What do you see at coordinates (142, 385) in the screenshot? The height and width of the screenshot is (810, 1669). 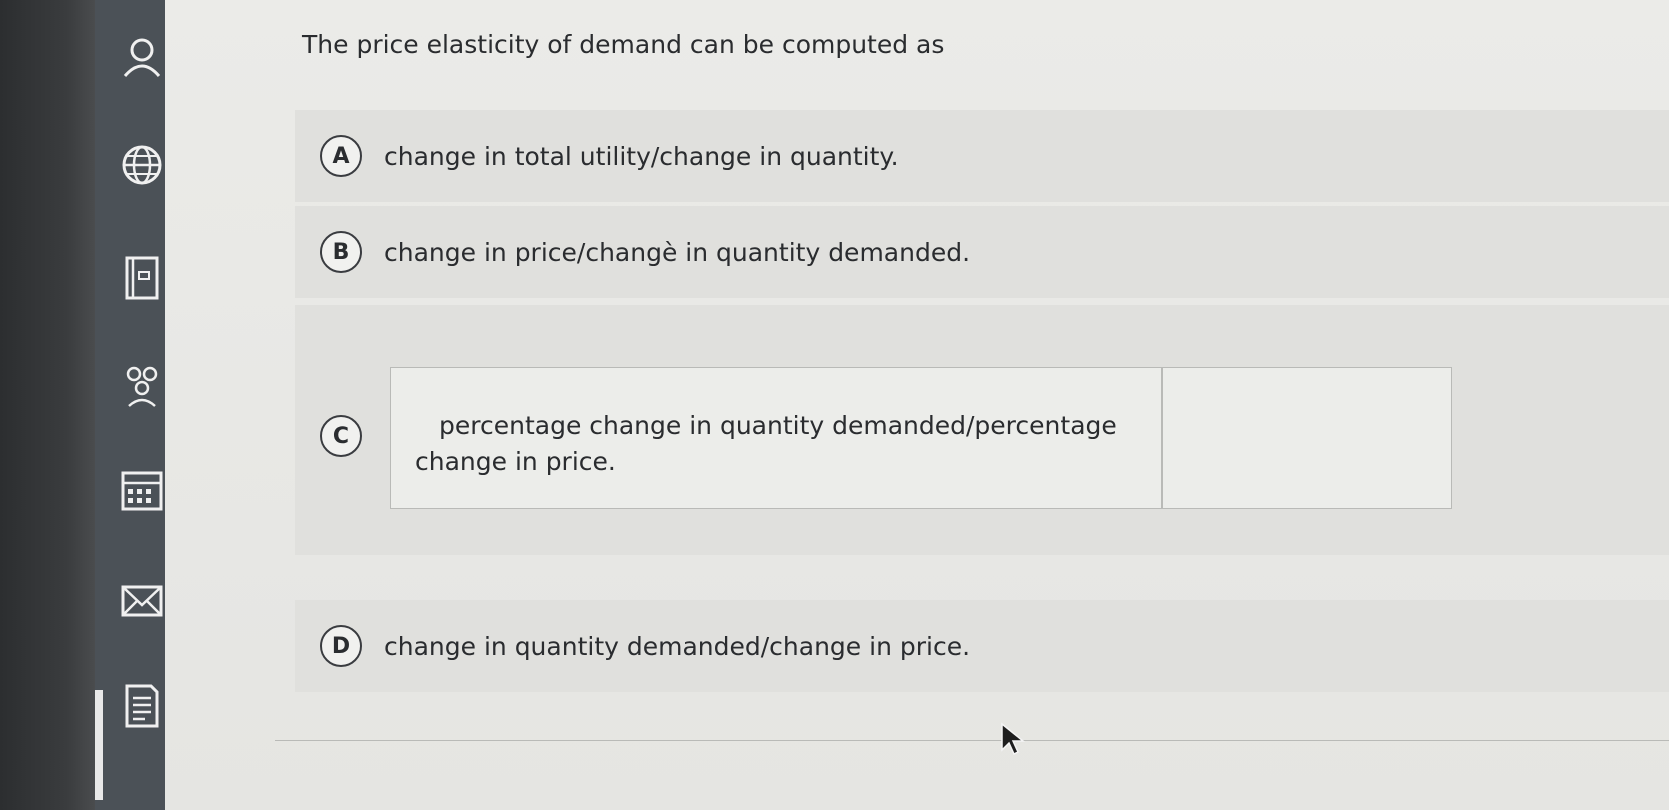 I see `people-icon` at bounding box center [142, 385].